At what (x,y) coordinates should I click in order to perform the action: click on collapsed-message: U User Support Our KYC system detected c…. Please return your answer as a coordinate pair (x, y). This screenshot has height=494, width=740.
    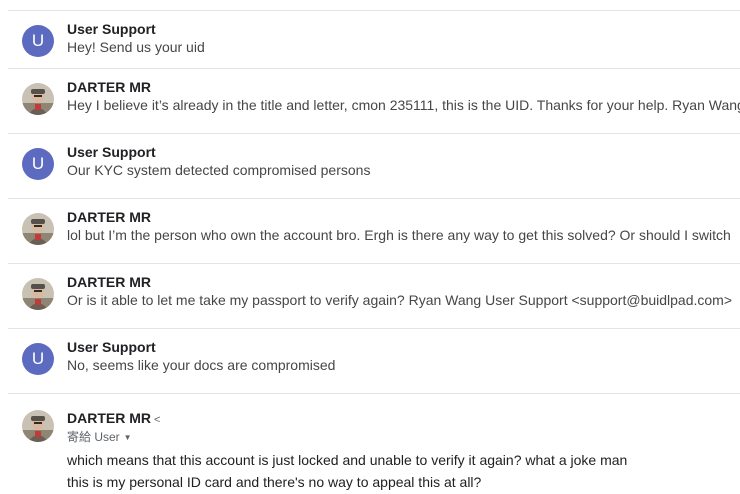
    Looking at the image, I should click on (374, 165).